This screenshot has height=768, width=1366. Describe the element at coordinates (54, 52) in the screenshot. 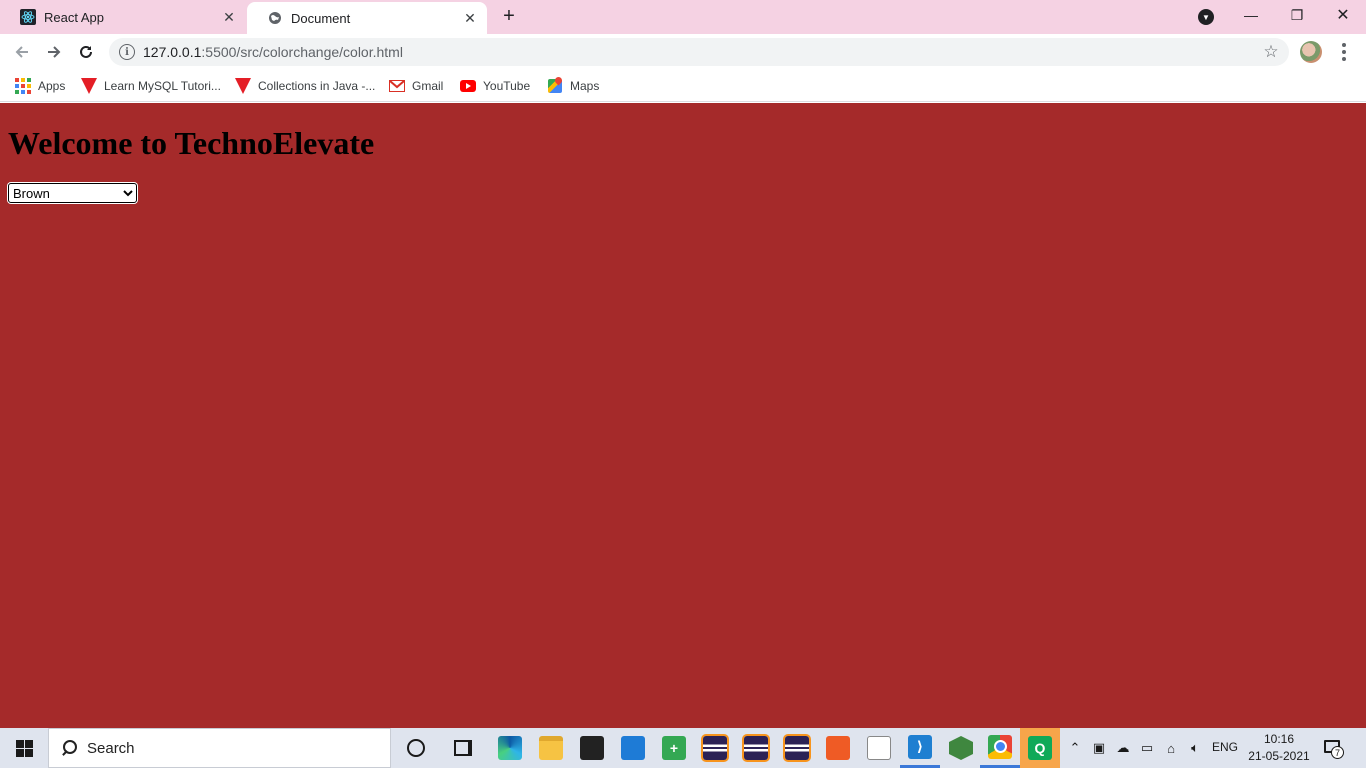

I see `forward-arrow-icon` at that location.